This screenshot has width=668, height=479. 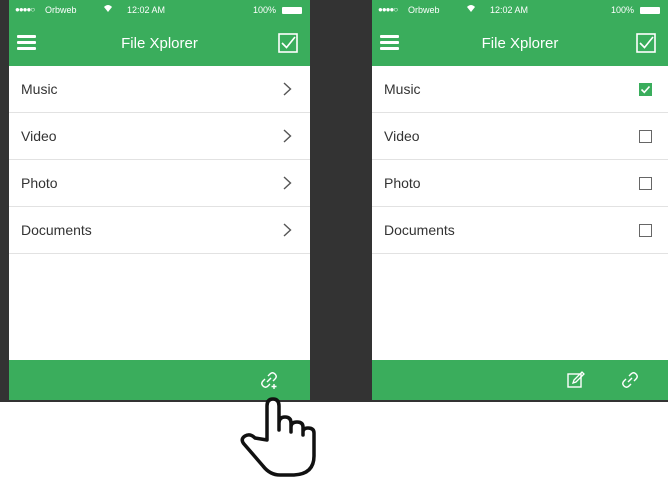 I want to click on edit-icon, so click(x=576, y=380).